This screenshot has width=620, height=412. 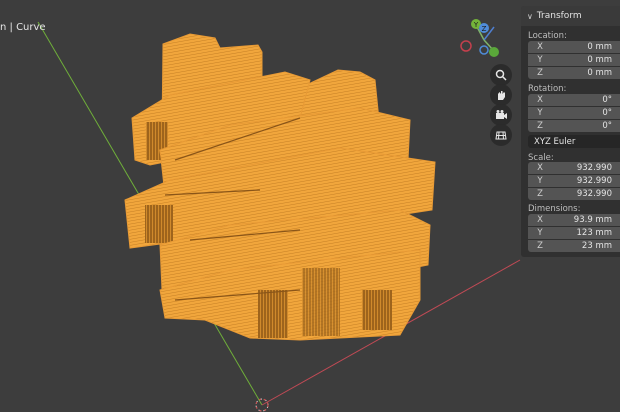 I want to click on dimensions-x-field: X 93.9 mm, so click(x=574, y=220).